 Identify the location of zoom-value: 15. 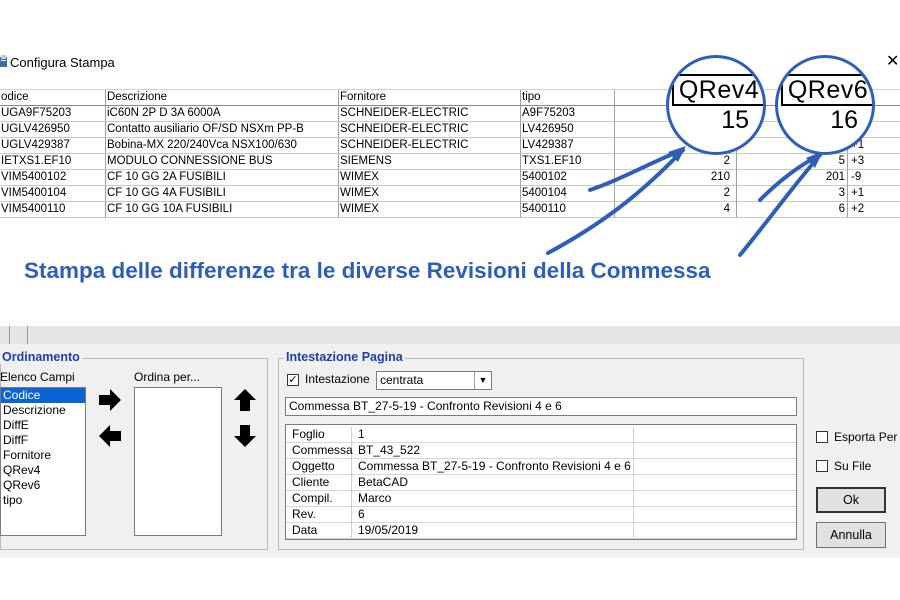
(735, 120).